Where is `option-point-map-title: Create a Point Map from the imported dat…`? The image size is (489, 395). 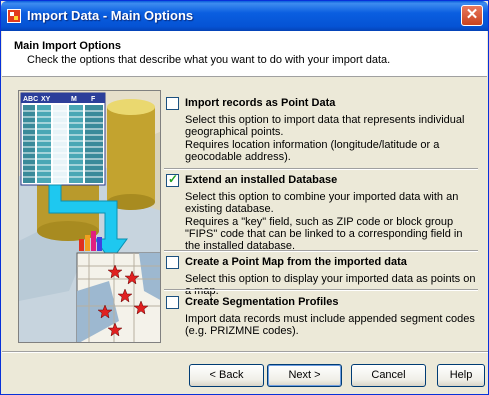 option-point-map-title: Create a Point Map from the imported dat… is located at coordinates (296, 262).